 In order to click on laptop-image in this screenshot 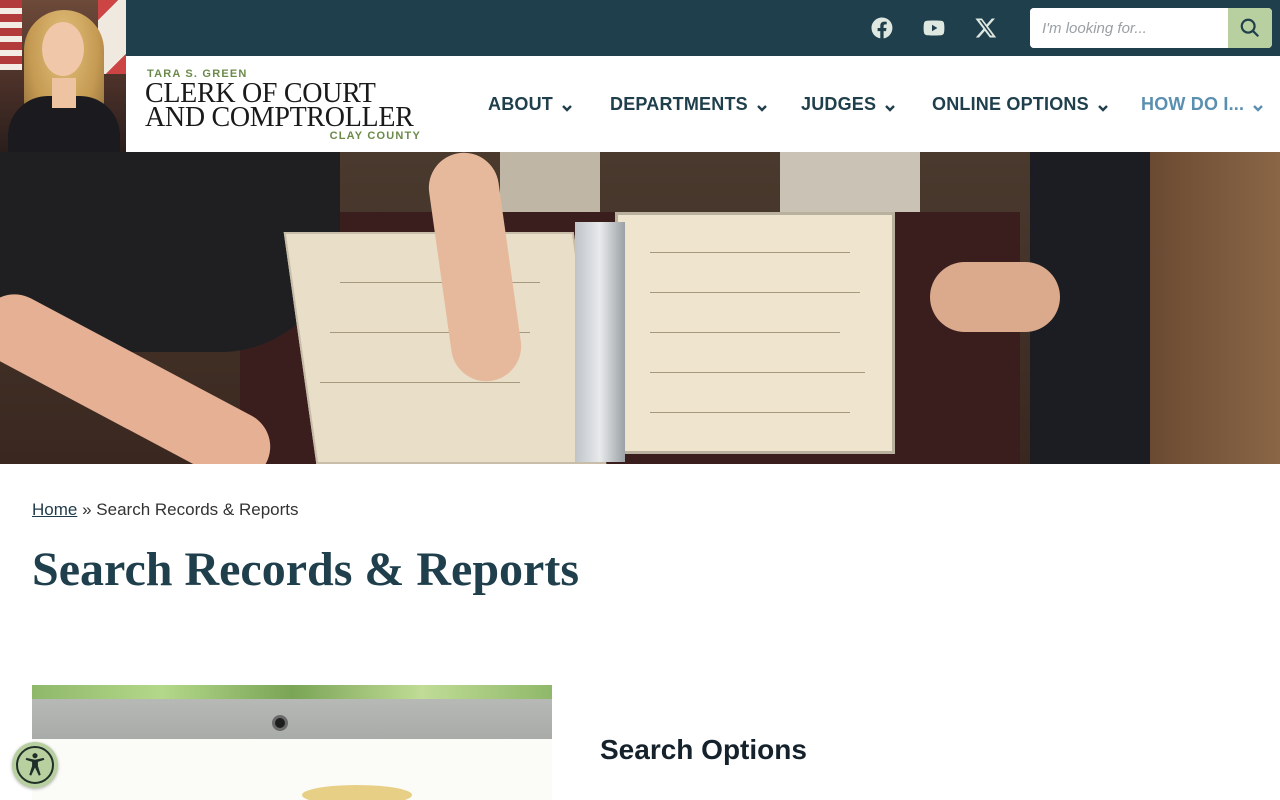, I will do `click(292, 742)`.